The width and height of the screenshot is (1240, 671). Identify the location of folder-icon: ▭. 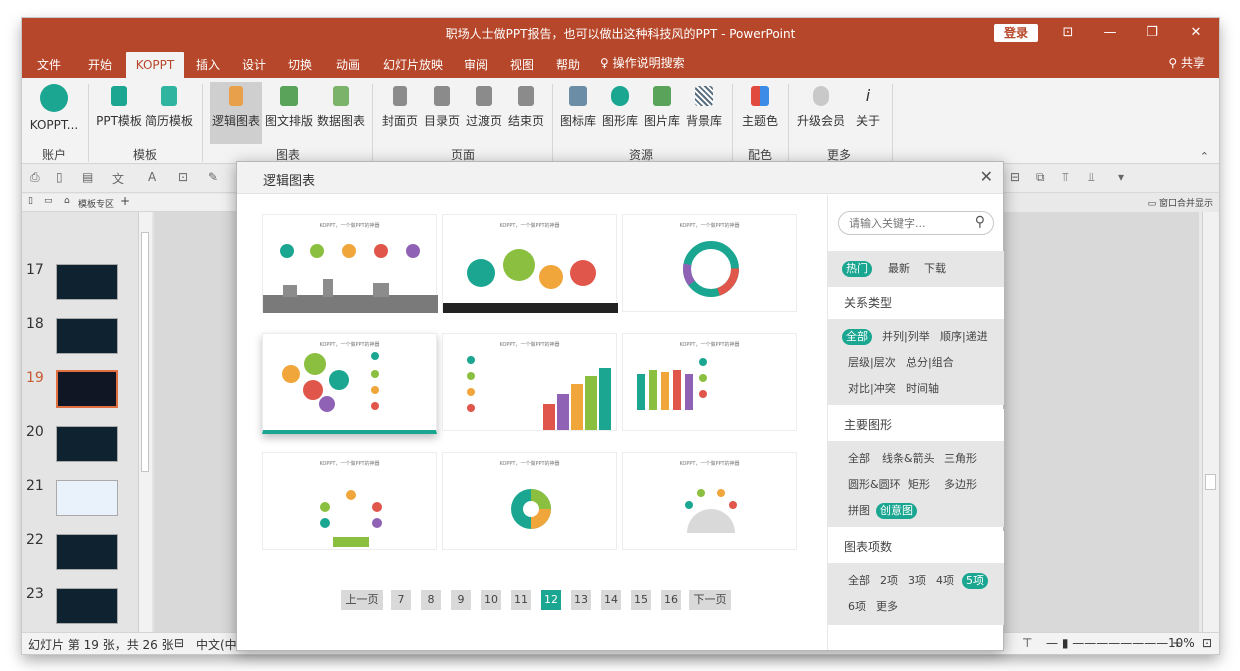
(48, 201).